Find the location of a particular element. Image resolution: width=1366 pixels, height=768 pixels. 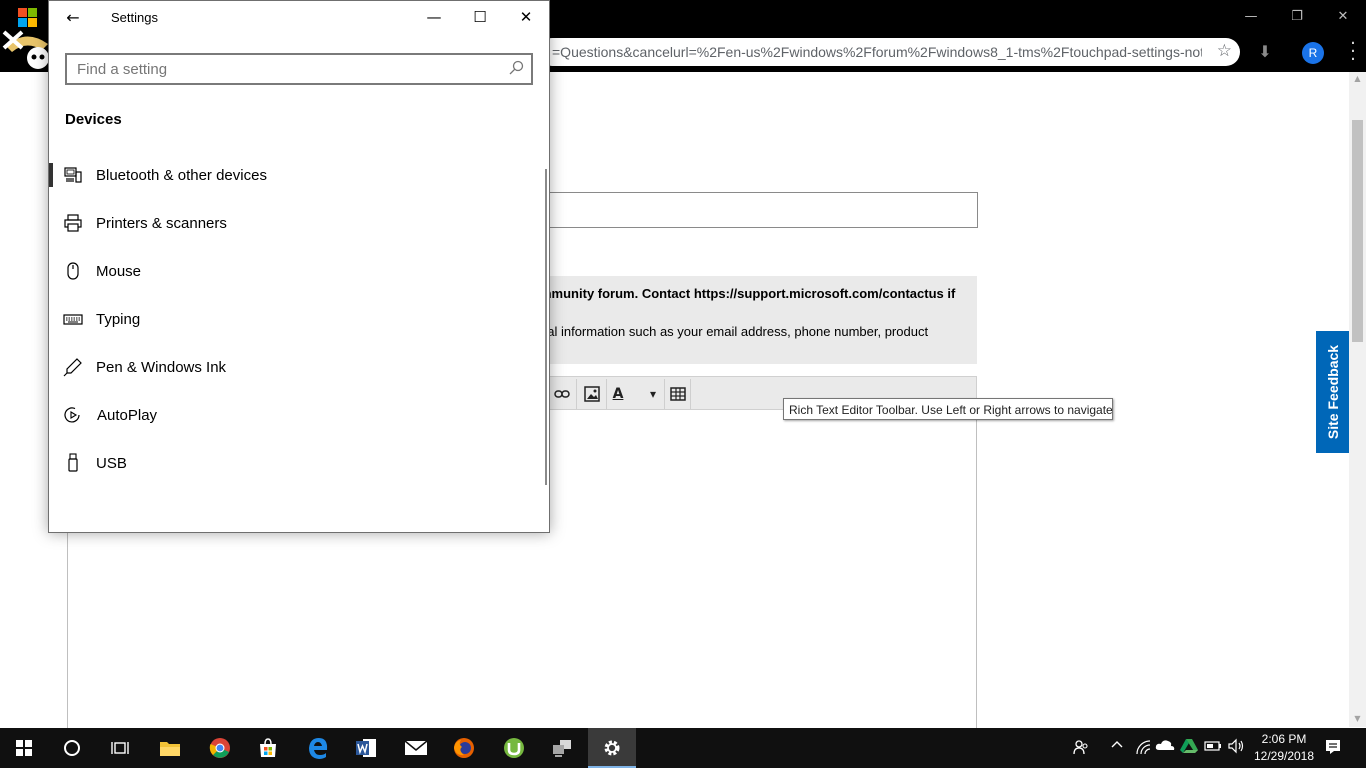

taskbar-network-app is located at coordinates (562, 748).